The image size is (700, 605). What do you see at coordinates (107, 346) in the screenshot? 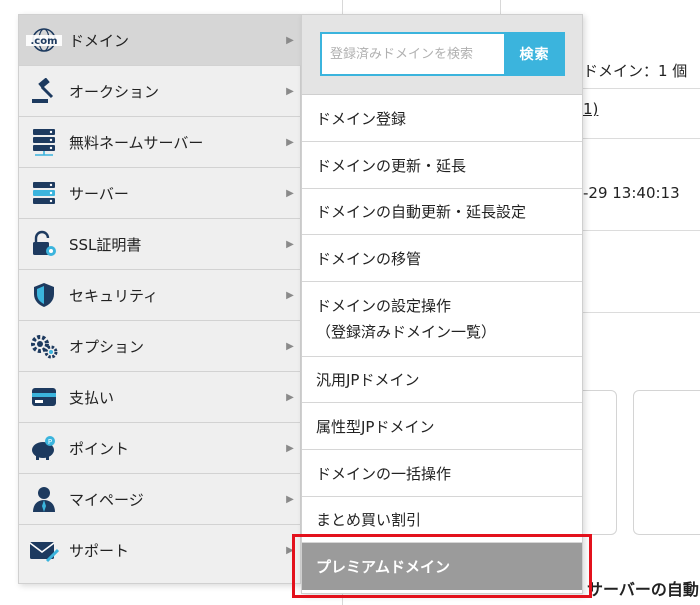
I see `menu-item-label: オプション` at bounding box center [107, 346].